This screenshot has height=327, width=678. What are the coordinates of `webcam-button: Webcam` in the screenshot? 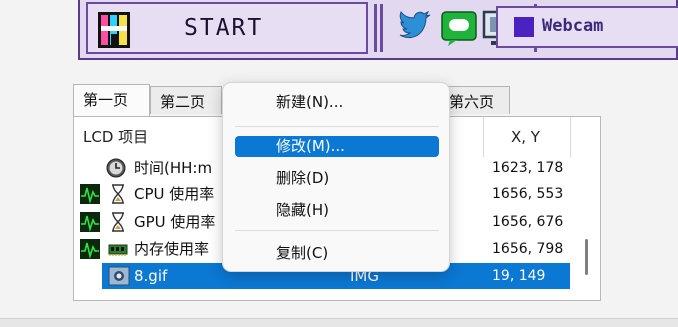 It's located at (587, 27).